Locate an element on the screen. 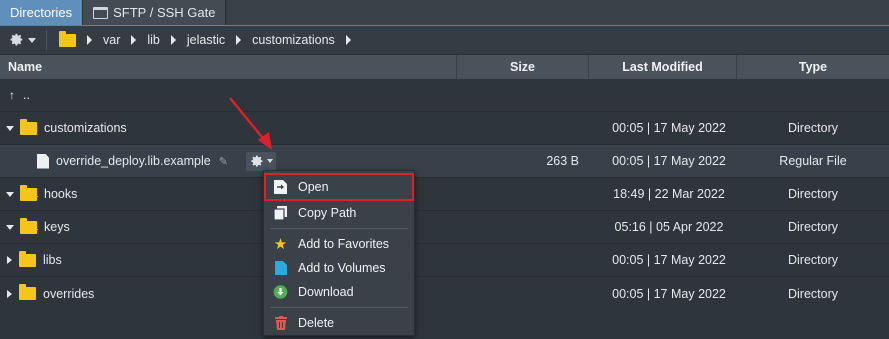 This screenshot has height=339, width=889. row-modified: 05:16 | 05 Apr 2022 is located at coordinates (669, 227).